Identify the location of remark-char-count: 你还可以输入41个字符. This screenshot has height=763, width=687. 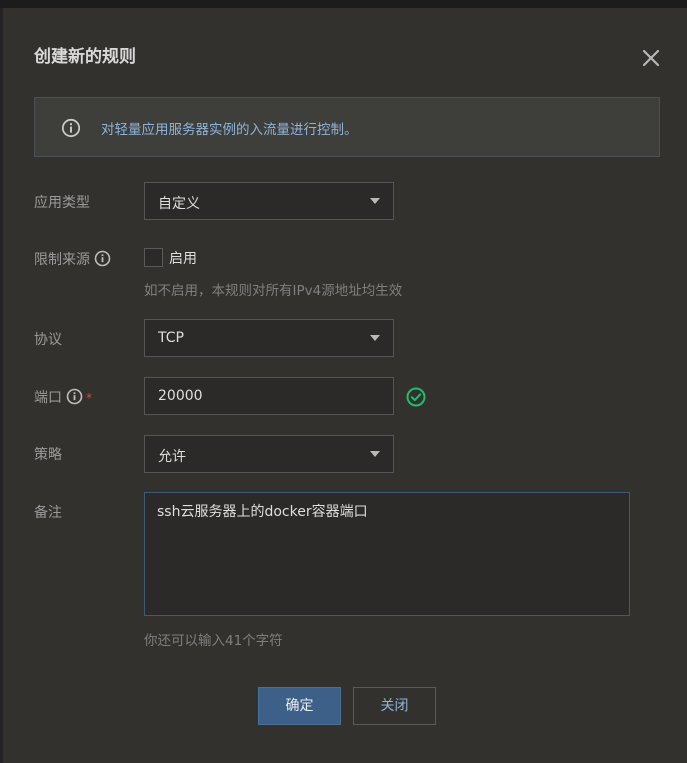
(213, 641).